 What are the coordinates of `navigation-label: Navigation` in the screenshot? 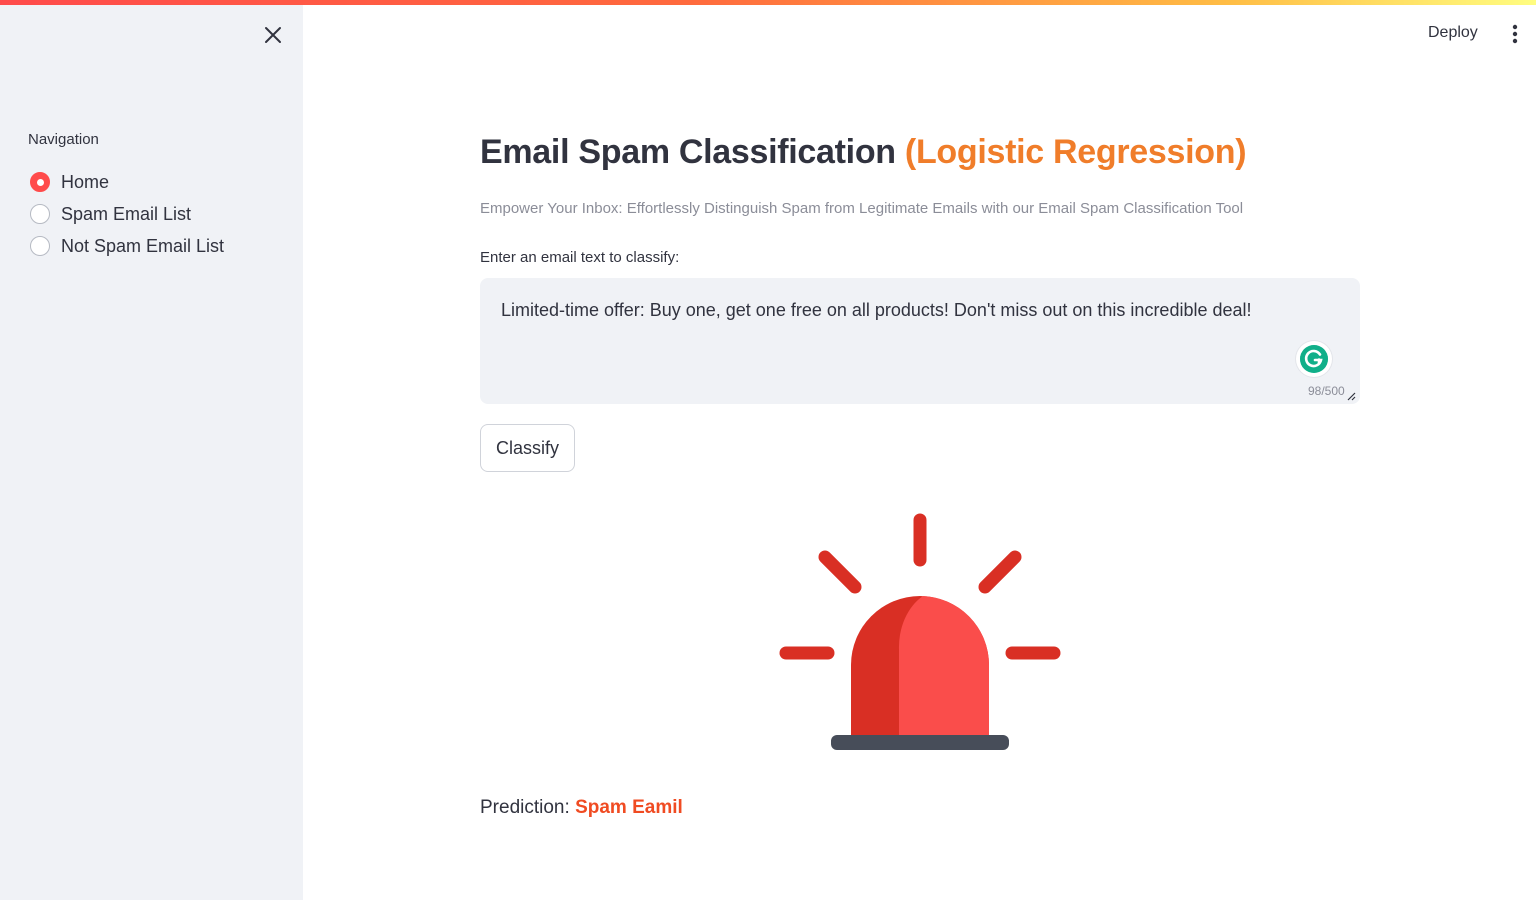 It's located at (63, 139).